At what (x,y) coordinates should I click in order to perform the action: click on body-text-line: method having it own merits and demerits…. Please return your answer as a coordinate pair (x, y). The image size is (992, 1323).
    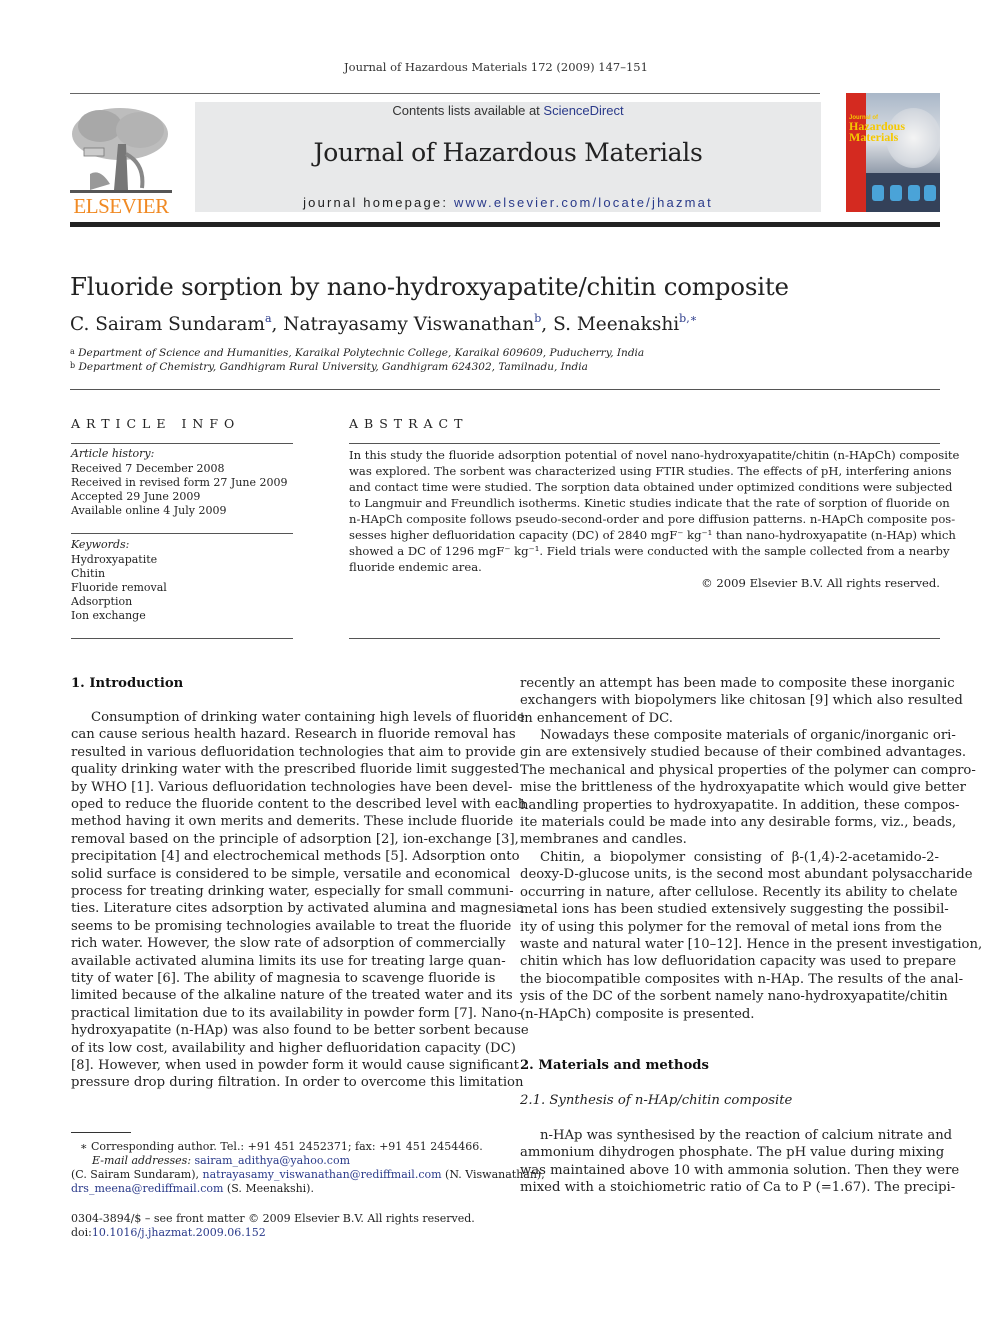
    Looking at the image, I should click on (292, 822).